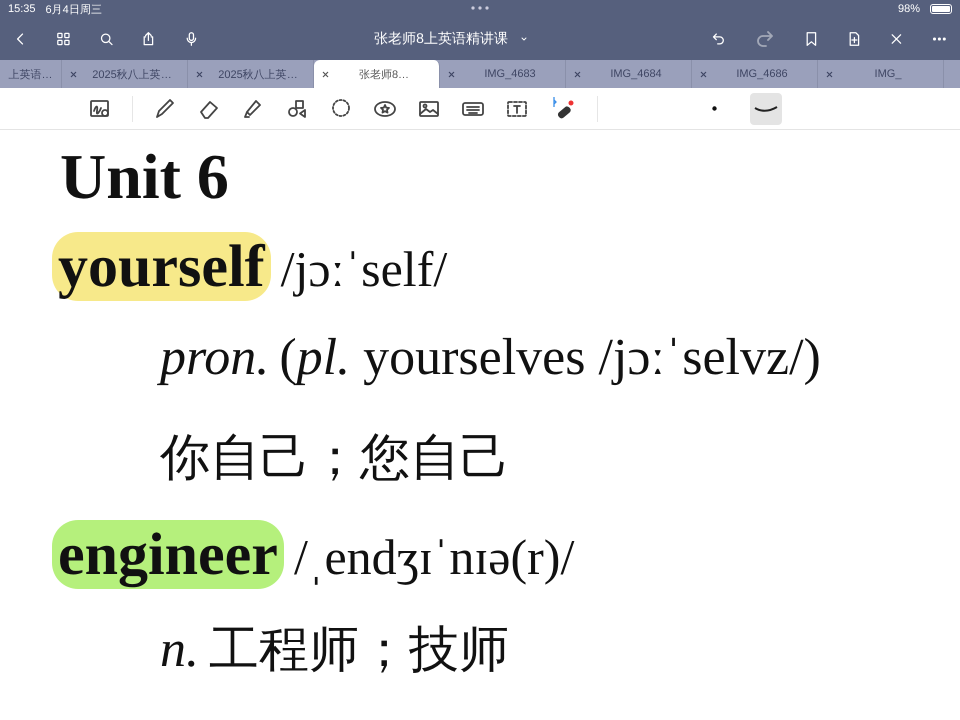 Image resolution: width=960 pixels, height=720 pixels. I want to click on headword: engineer, so click(168, 554).